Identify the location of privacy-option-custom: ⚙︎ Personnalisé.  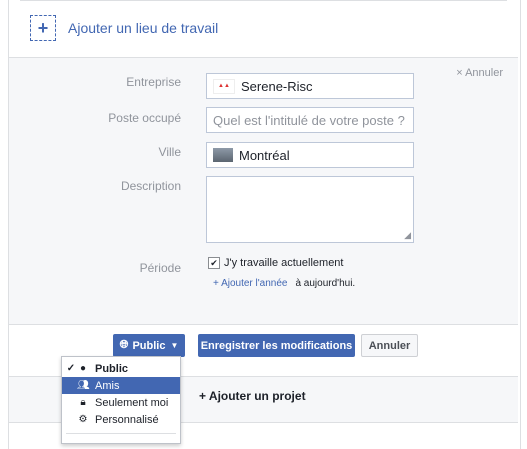
(121, 419).